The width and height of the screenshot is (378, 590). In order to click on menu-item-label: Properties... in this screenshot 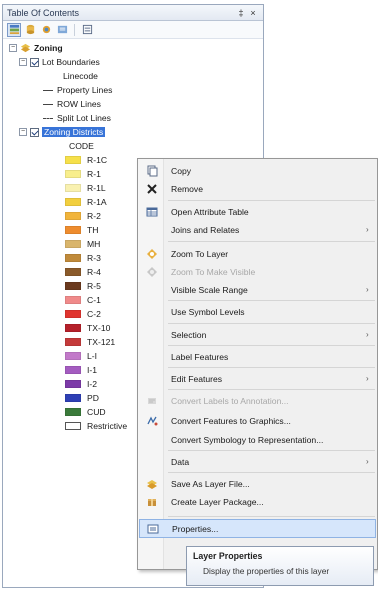, I will do `click(195, 528)`.